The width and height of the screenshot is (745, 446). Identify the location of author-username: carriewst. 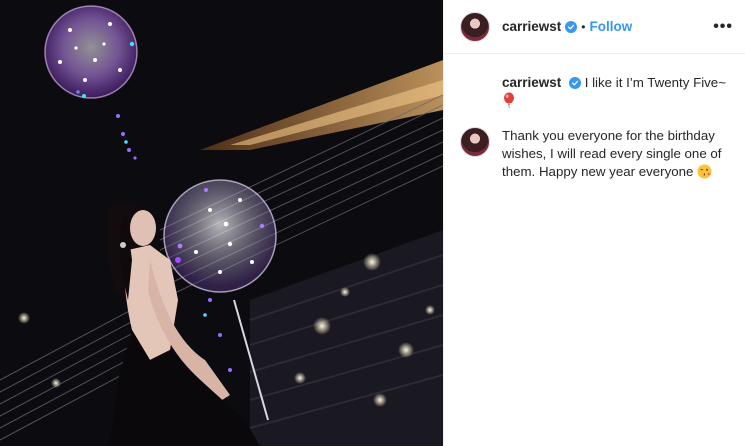
(531, 26).